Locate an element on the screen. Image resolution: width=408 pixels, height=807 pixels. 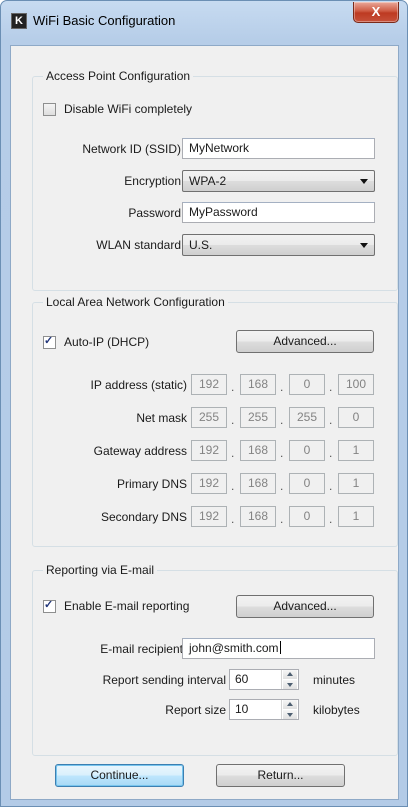
ssid-input: MyNetwork is located at coordinates (278, 148).